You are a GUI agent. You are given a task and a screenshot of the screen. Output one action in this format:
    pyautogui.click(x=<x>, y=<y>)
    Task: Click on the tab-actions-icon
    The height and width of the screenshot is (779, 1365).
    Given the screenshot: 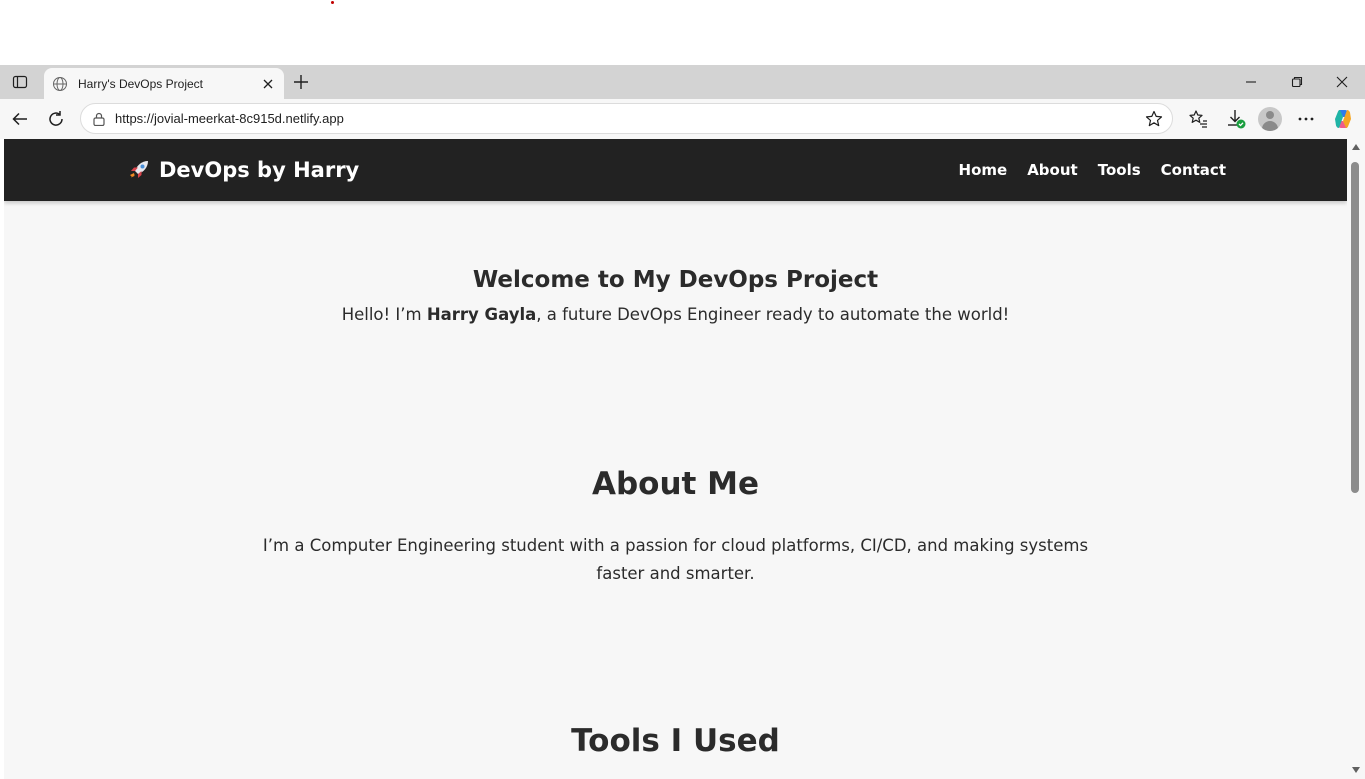 What is the action you would take?
    pyautogui.click(x=20, y=82)
    